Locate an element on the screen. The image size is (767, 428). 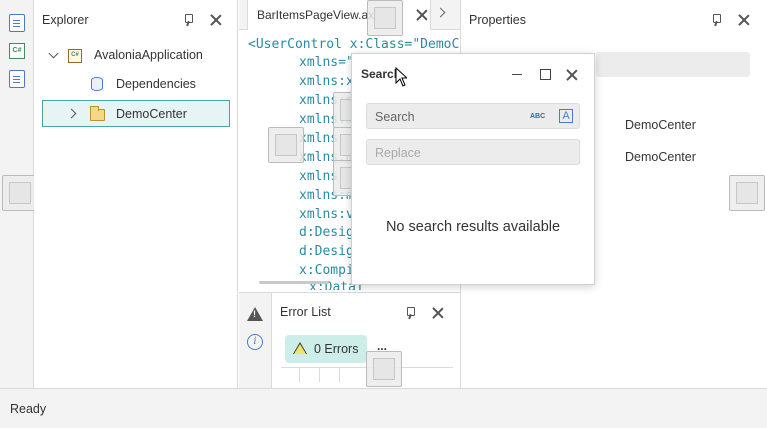
document-icon is located at coordinates (17, 23).